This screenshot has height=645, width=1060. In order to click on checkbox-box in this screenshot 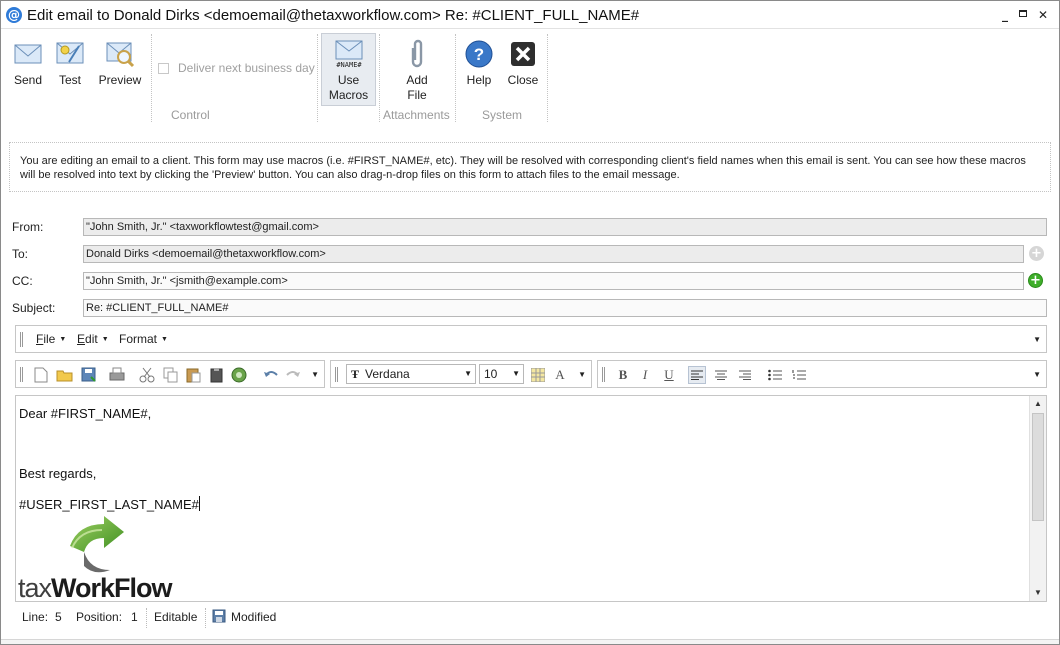, I will do `click(163, 68)`.